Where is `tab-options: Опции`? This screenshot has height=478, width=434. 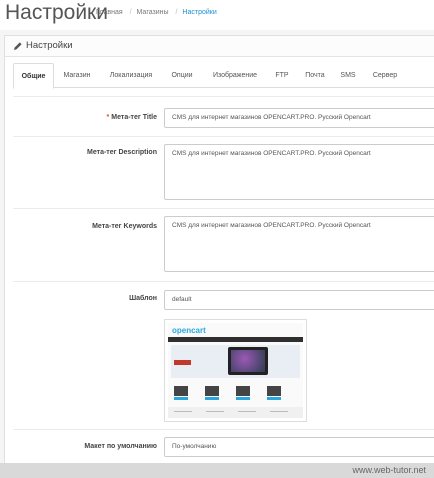
tab-options: Опции is located at coordinates (182, 75).